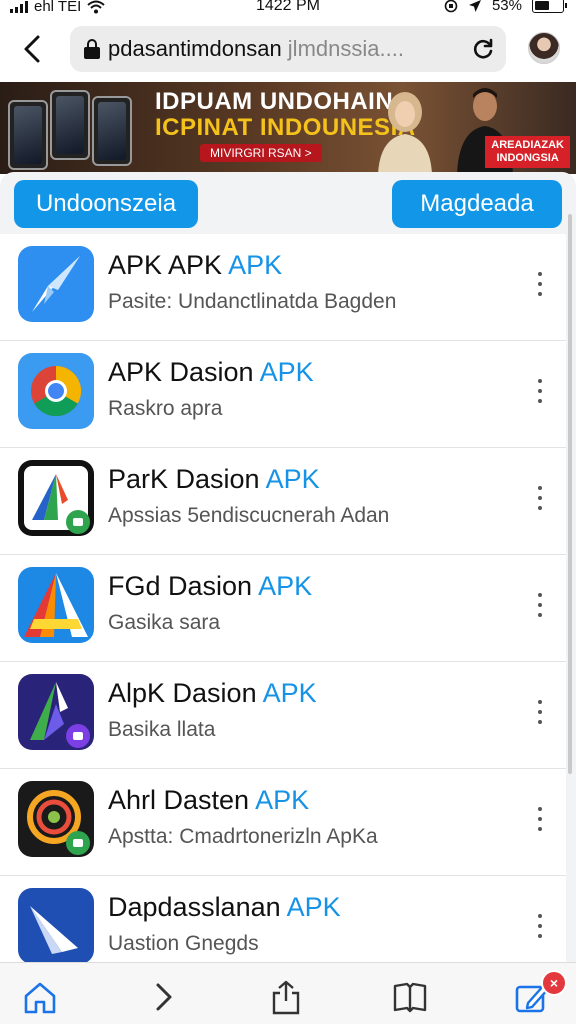 Image resolution: width=576 pixels, height=1024 pixels. I want to click on tab-count-badge: ×, so click(554, 983).